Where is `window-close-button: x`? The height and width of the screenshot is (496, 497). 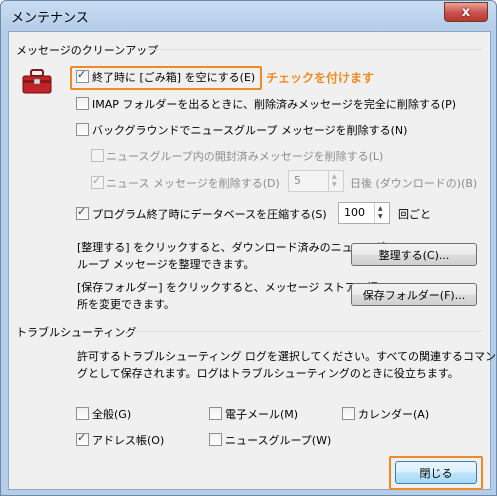 window-close-button: x is located at coordinates (466, 12).